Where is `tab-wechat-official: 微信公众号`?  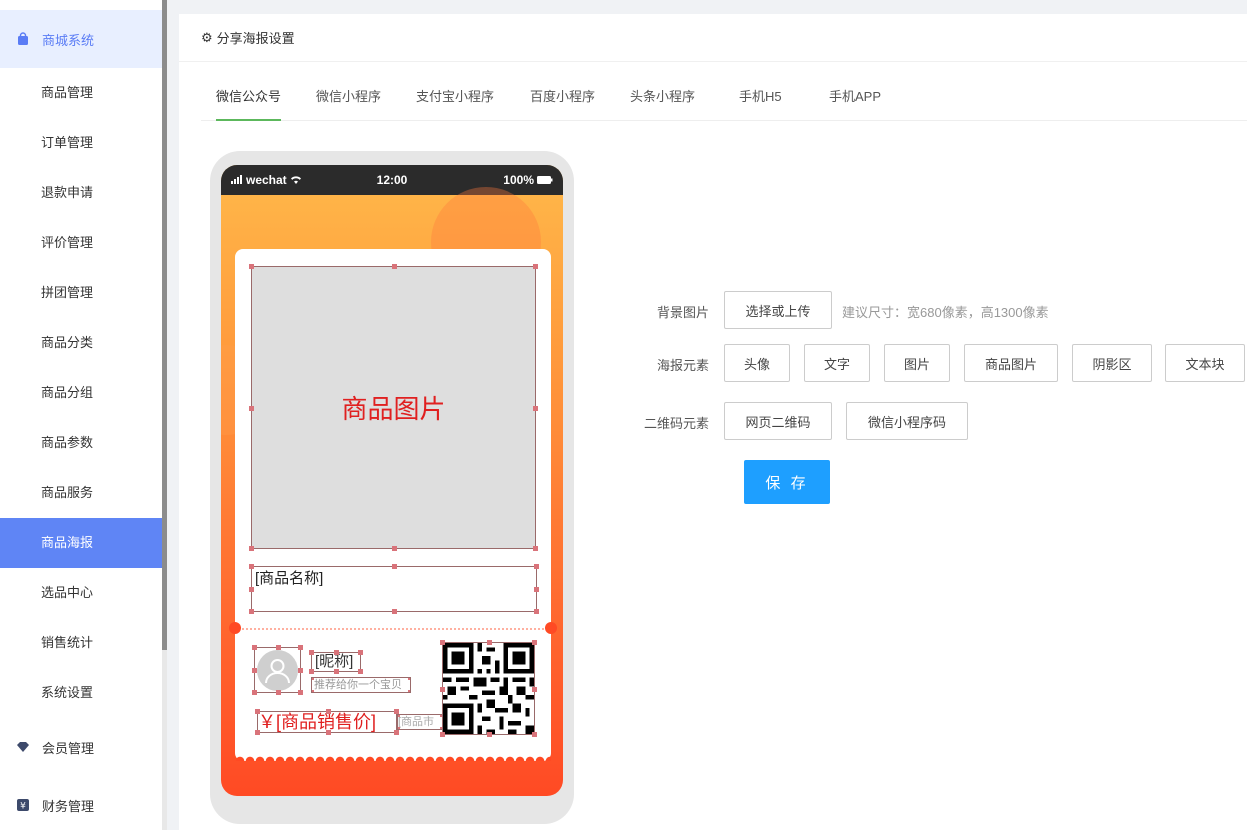 tab-wechat-official: 微信公众号 is located at coordinates (249, 103).